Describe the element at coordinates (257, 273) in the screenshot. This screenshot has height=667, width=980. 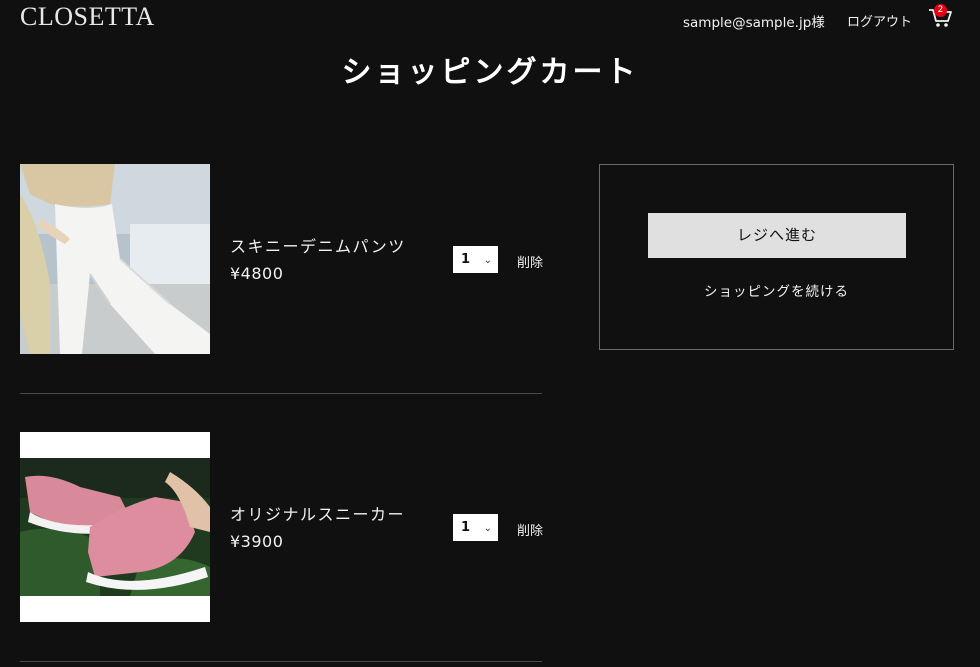
I see `product-price: ¥4800` at that location.